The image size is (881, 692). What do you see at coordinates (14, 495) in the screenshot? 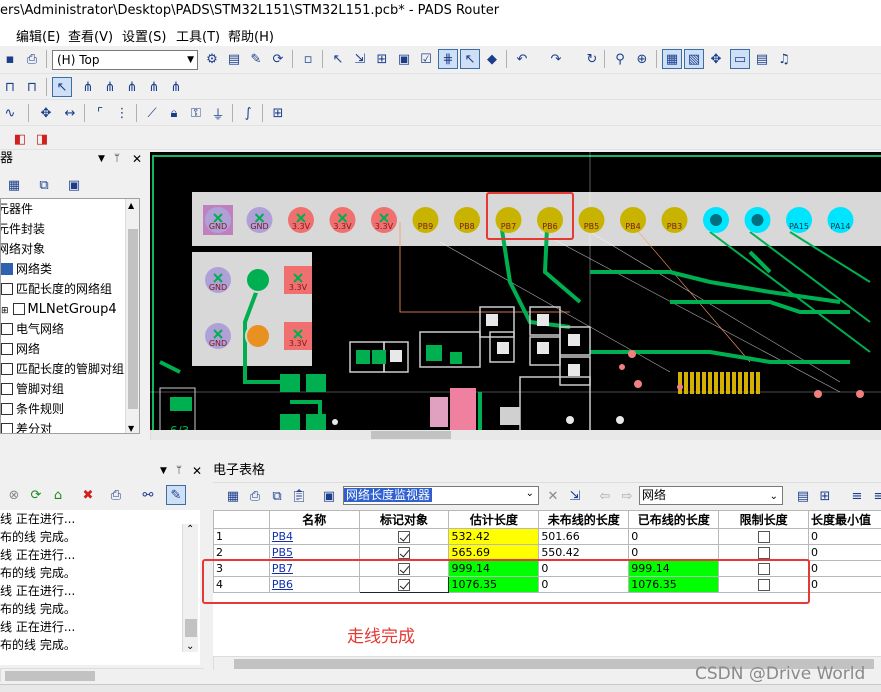
I see `clear-icon: ⊗` at bounding box center [14, 495].